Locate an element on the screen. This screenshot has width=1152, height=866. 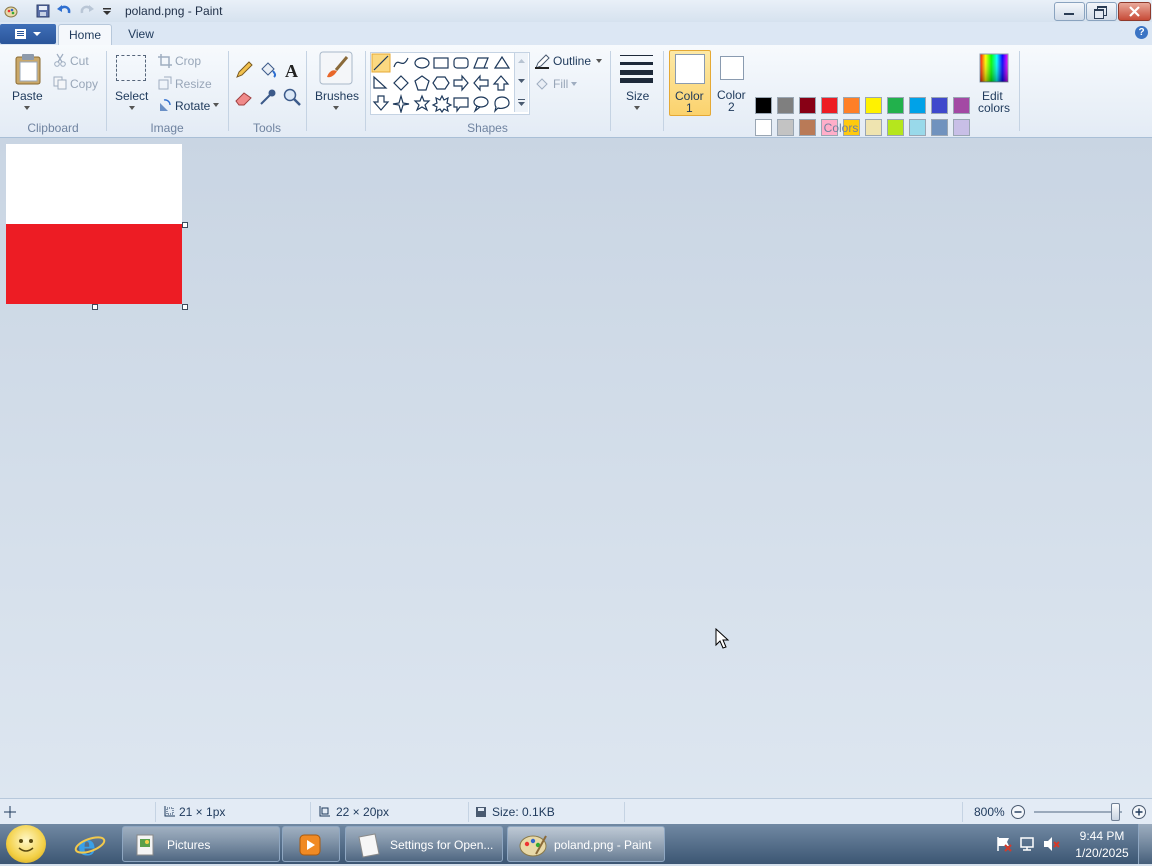
eraser-icon is located at coordinates (244, 97).